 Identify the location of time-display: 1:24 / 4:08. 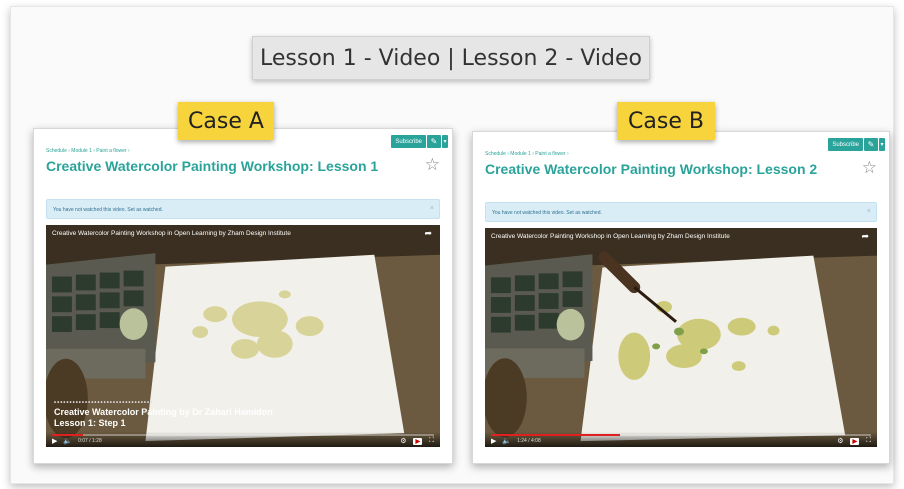
(529, 441).